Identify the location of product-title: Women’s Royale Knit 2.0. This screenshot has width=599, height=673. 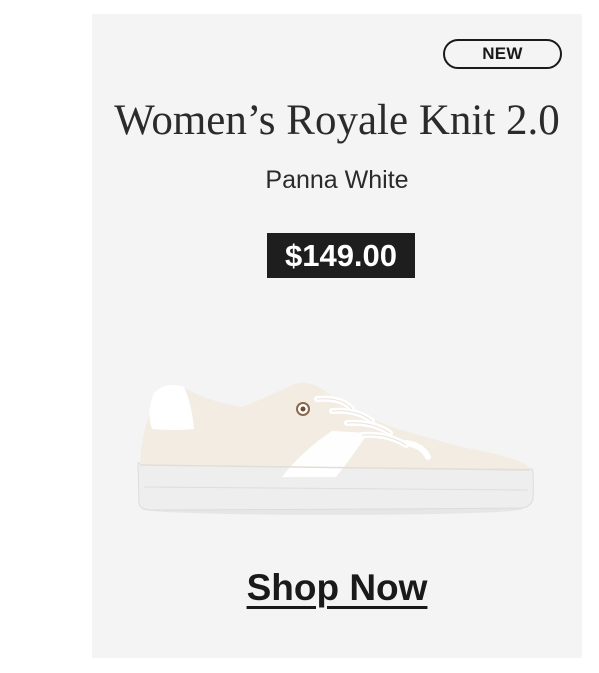
(337, 120).